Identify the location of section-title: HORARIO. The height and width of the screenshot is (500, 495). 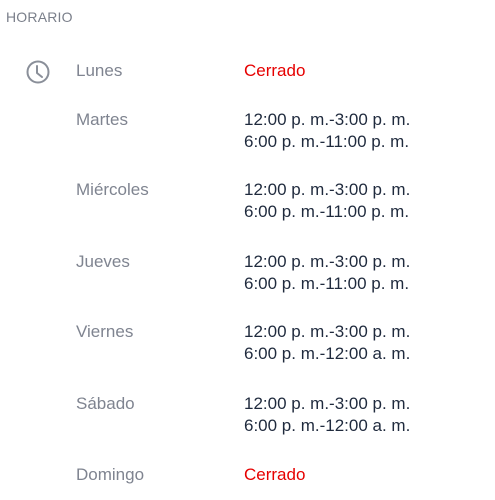
(39, 17).